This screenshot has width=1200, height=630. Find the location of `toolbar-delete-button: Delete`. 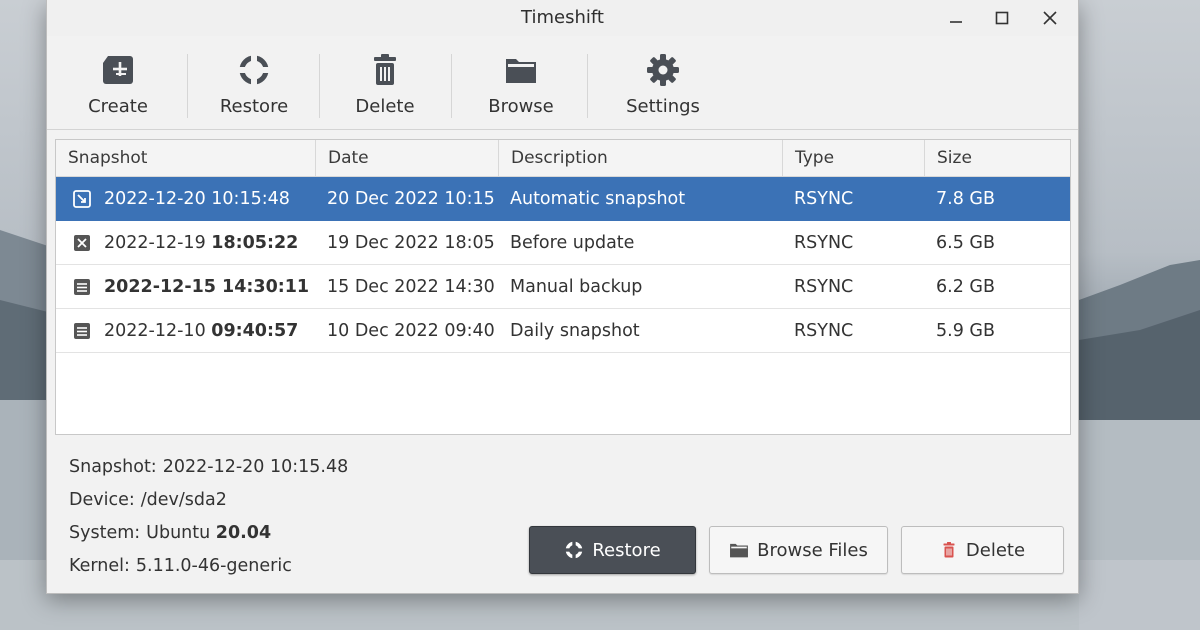

toolbar-delete-button: Delete is located at coordinates (385, 83).